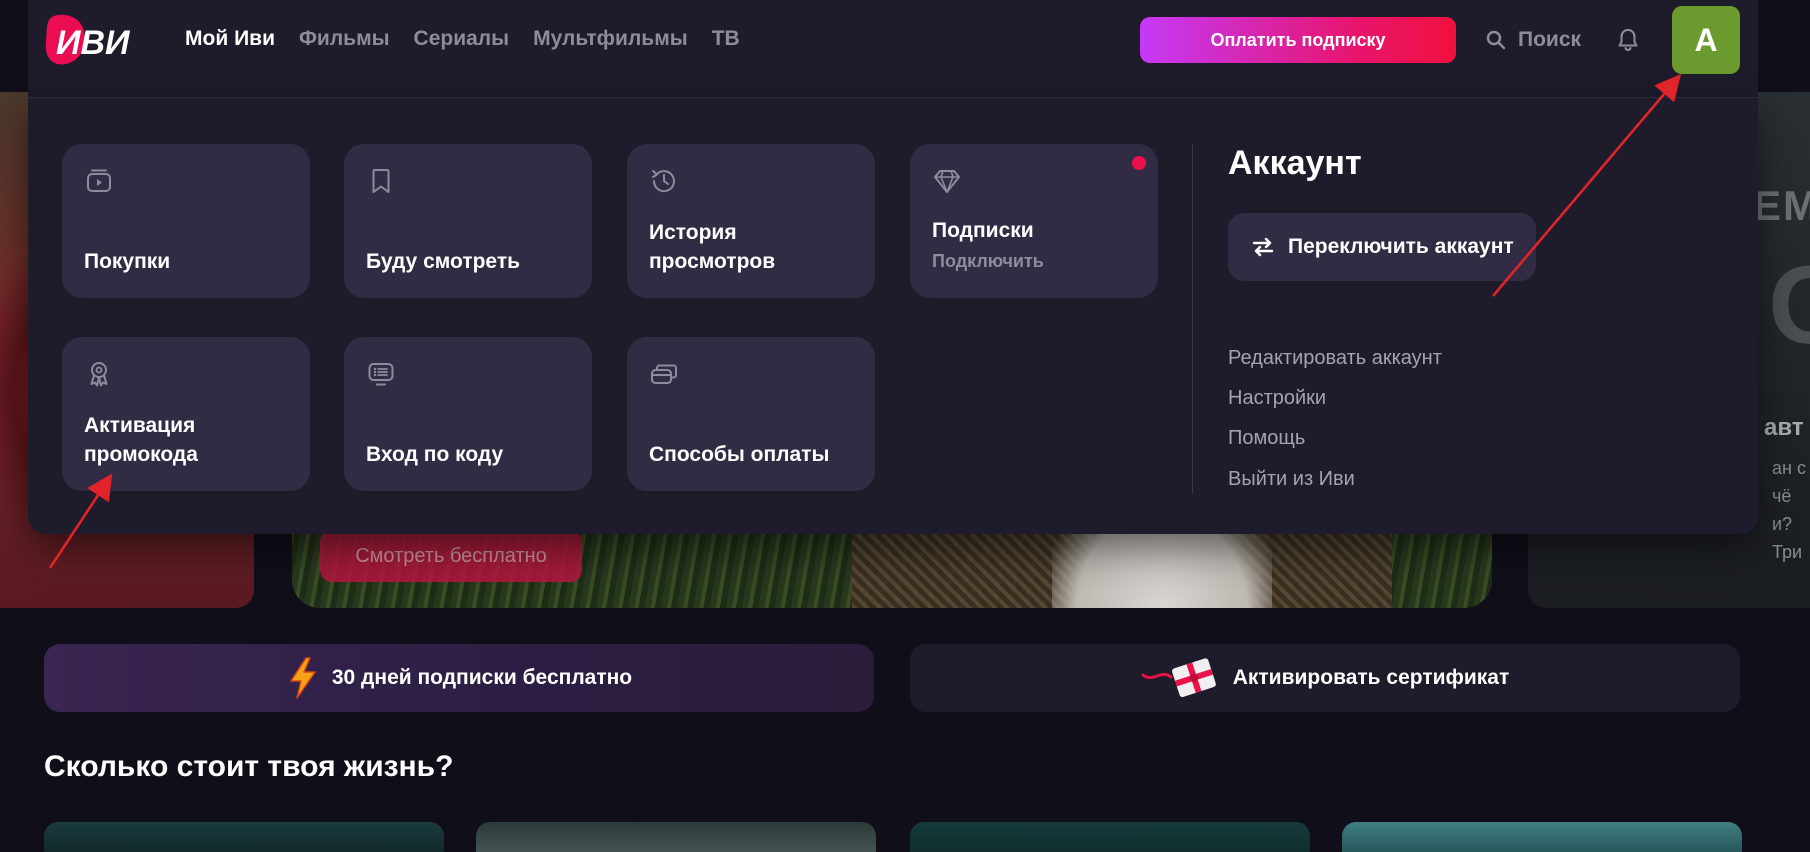  What do you see at coordinates (435, 454) in the screenshot?
I see `tile-login-by-code-label: Вход по коду` at bounding box center [435, 454].